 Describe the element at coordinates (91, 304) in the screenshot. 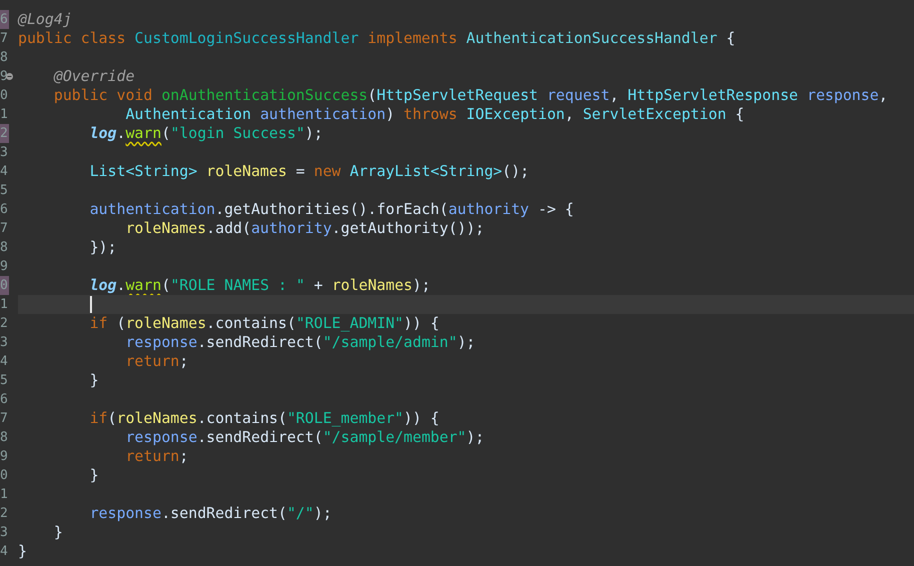

I see `text-cursor` at that location.